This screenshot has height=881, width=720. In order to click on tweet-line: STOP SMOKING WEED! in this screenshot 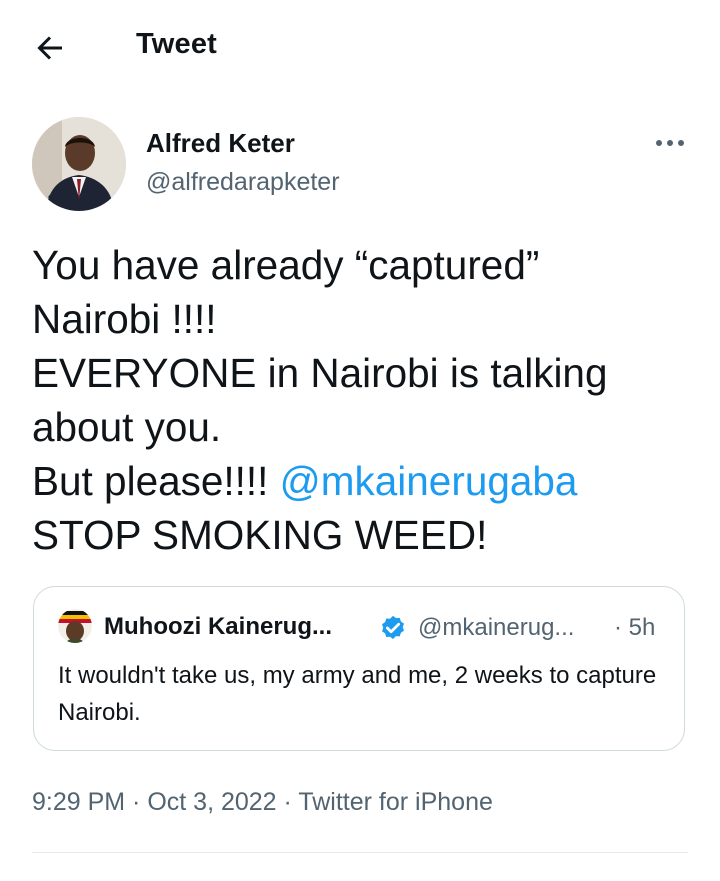, I will do `click(260, 535)`.